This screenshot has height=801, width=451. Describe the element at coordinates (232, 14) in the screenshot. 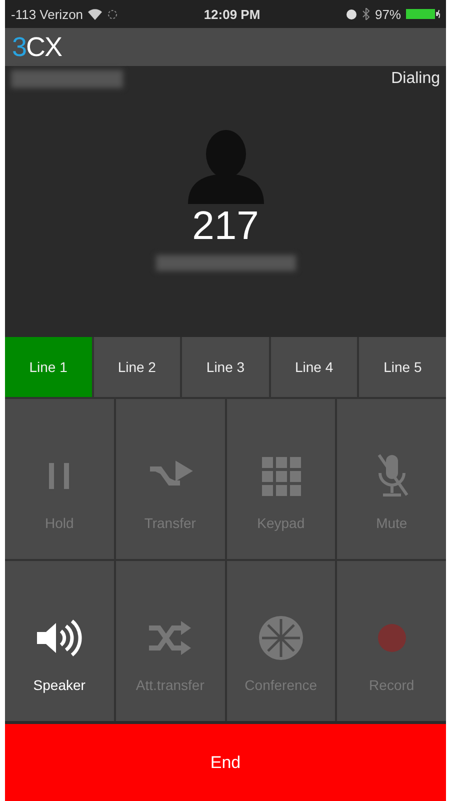

I see `clock-time: 12:09 PM` at that location.